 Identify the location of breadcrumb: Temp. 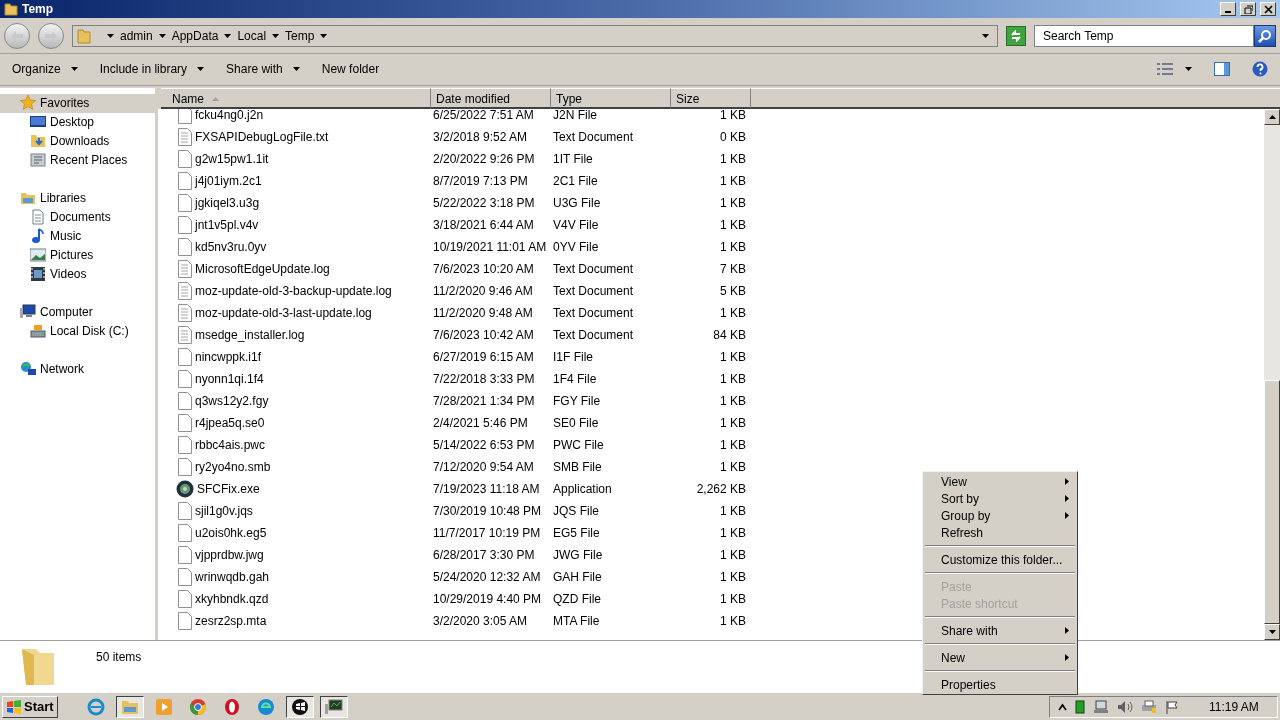
(300, 36).